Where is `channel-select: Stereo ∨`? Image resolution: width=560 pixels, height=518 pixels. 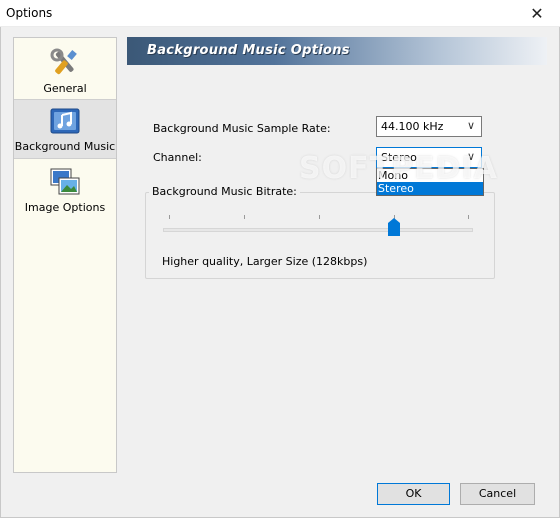 channel-select: Stereo ∨ is located at coordinates (429, 157).